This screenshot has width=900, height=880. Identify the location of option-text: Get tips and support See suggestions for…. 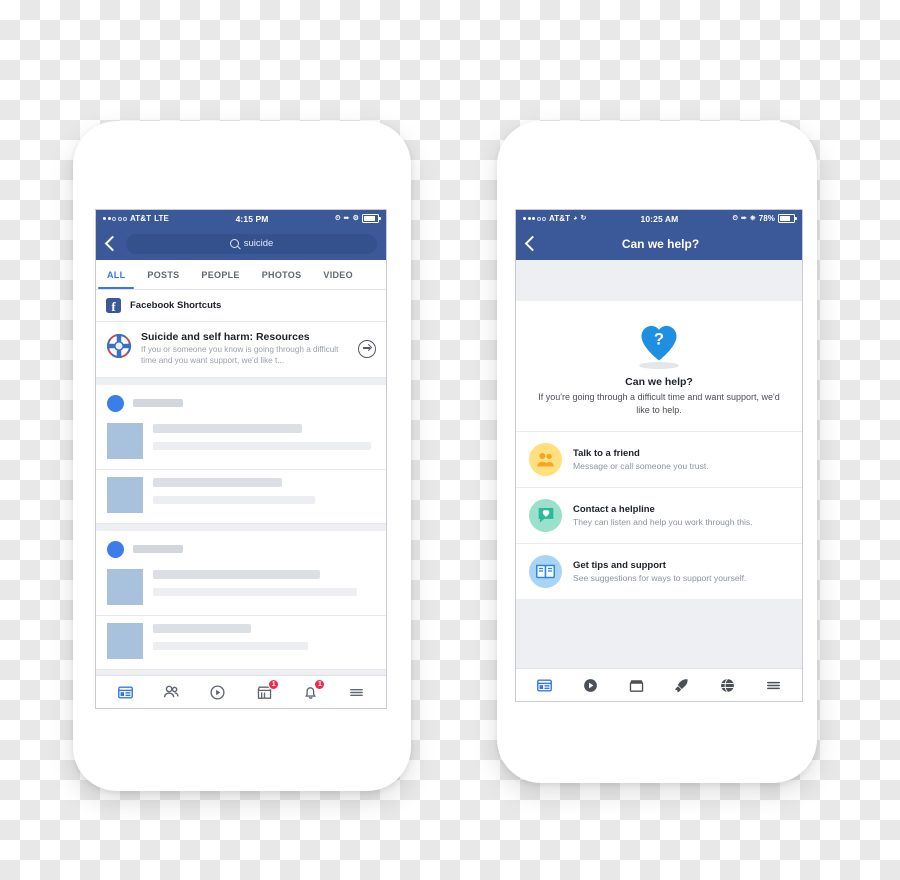
(681, 571).